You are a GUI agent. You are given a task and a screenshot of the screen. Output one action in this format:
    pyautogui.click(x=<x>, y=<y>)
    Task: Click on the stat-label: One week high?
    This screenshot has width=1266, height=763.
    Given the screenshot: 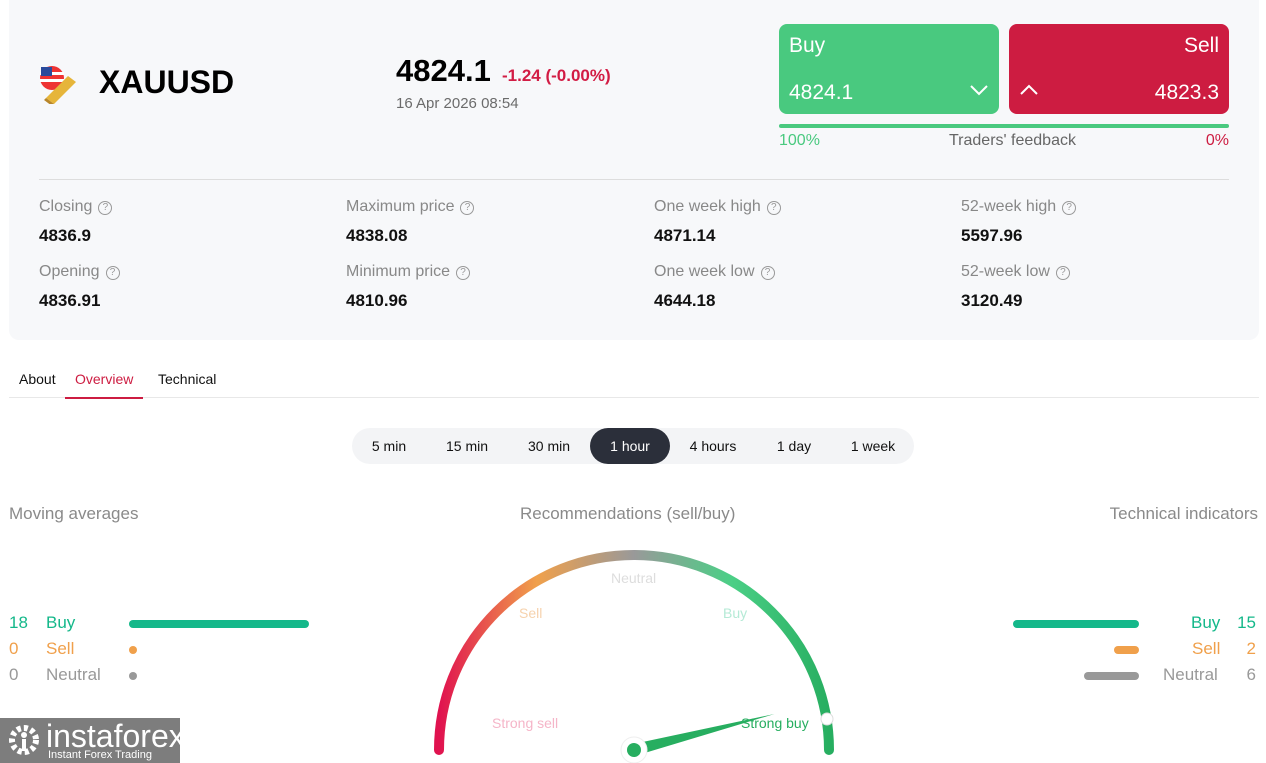 What is the action you would take?
    pyautogui.click(x=717, y=207)
    